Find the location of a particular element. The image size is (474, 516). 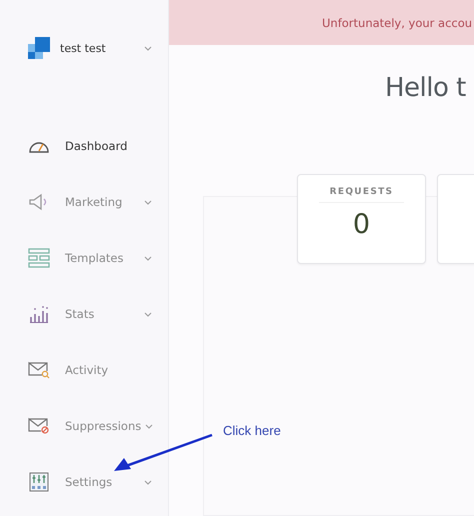

layout-icon is located at coordinates (39, 258).